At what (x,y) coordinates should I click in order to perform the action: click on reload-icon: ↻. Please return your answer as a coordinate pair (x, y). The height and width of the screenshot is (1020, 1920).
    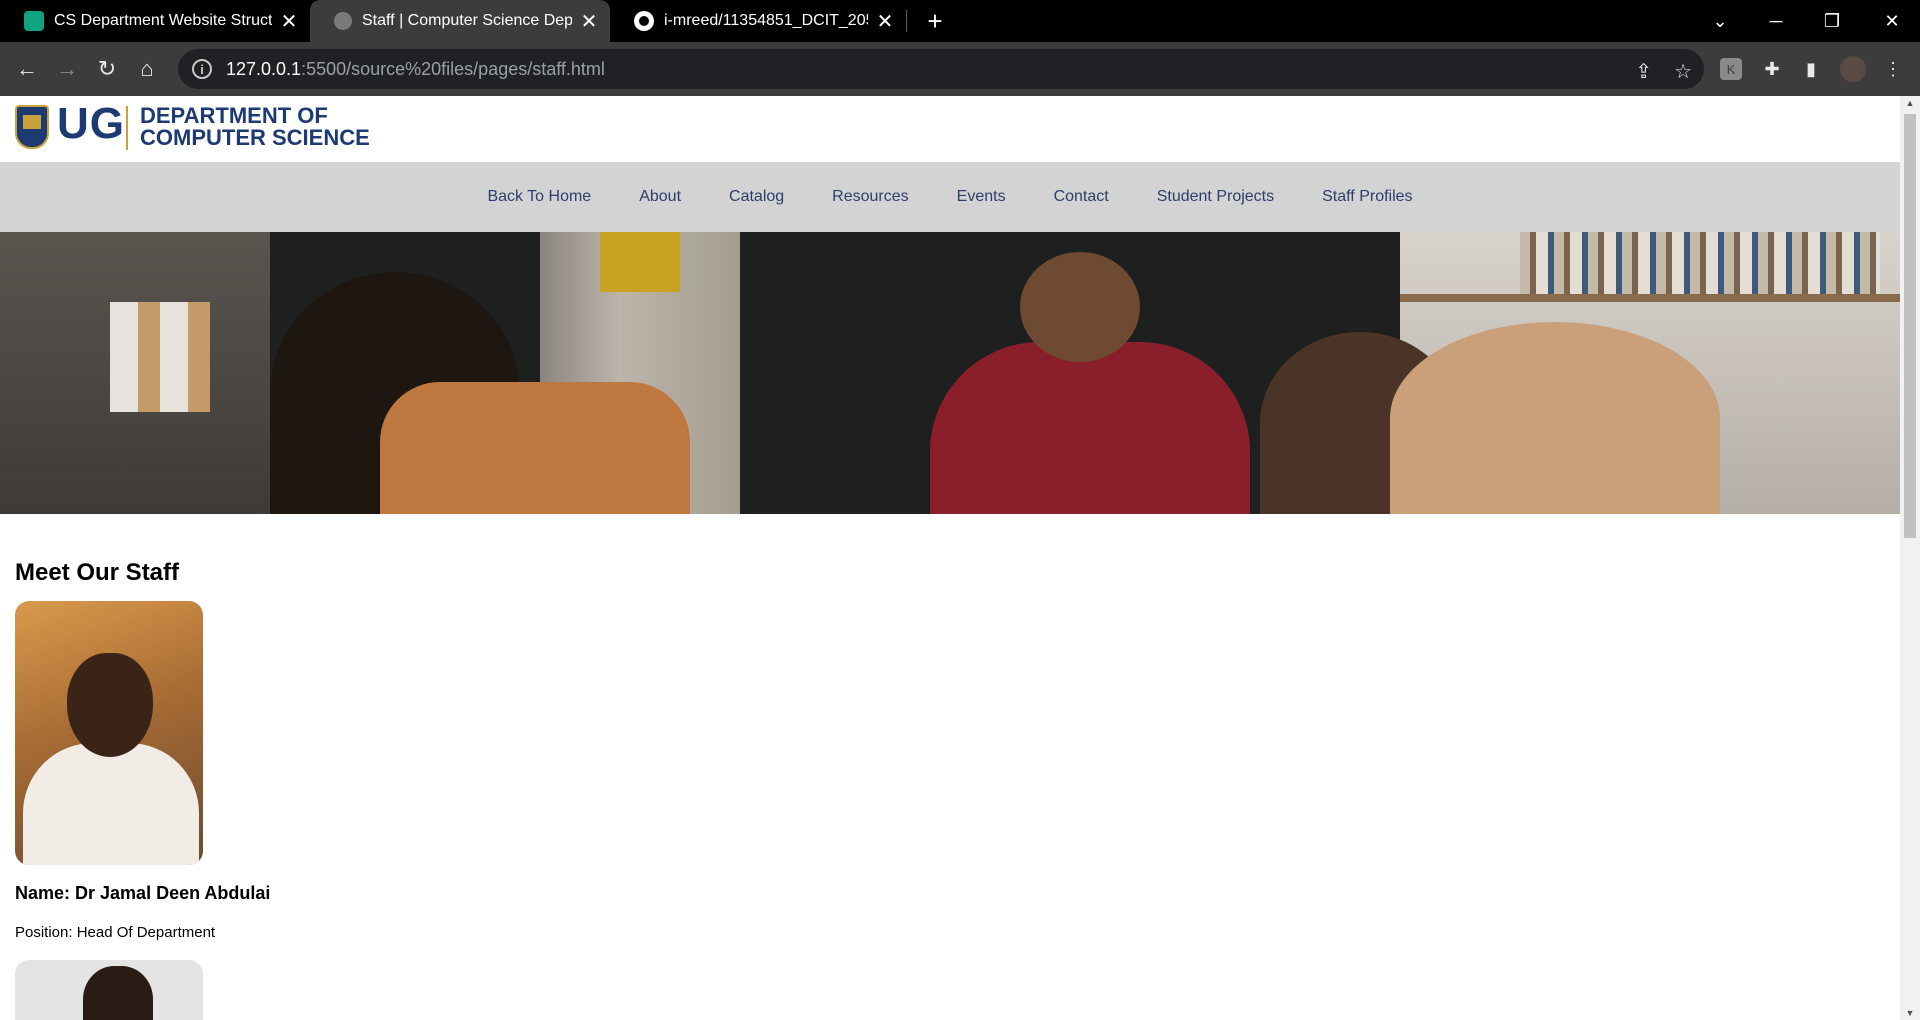
    Looking at the image, I should click on (107, 69).